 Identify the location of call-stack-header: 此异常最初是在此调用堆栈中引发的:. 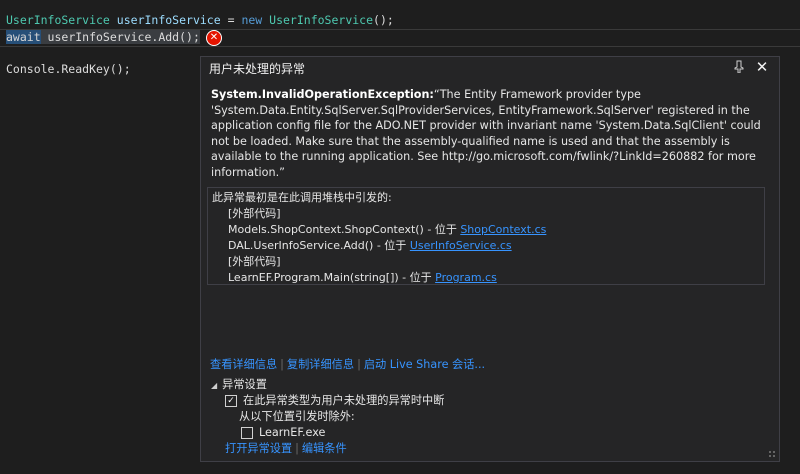
(302, 197).